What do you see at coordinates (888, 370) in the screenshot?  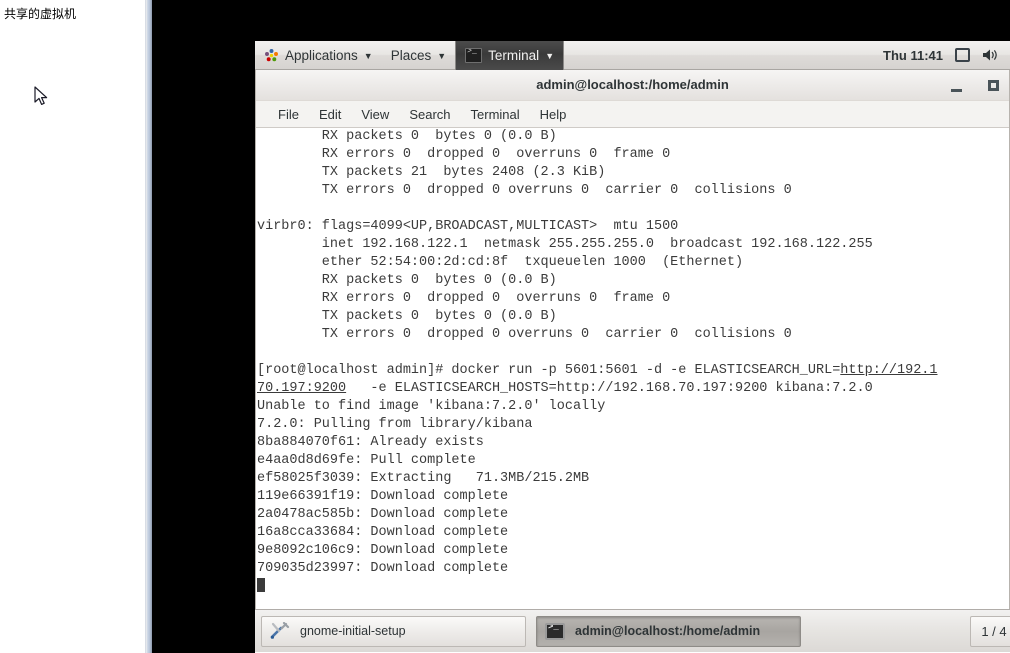 I see `terminal-url-link: http://192.1` at bounding box center [888, 370].